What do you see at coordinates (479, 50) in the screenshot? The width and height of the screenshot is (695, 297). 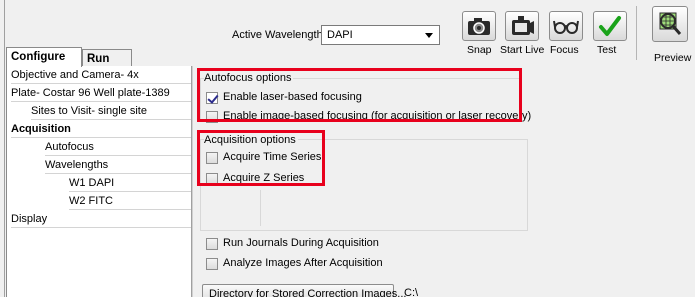 I see `snap-label: Snap` at bounding box center [479, 50].